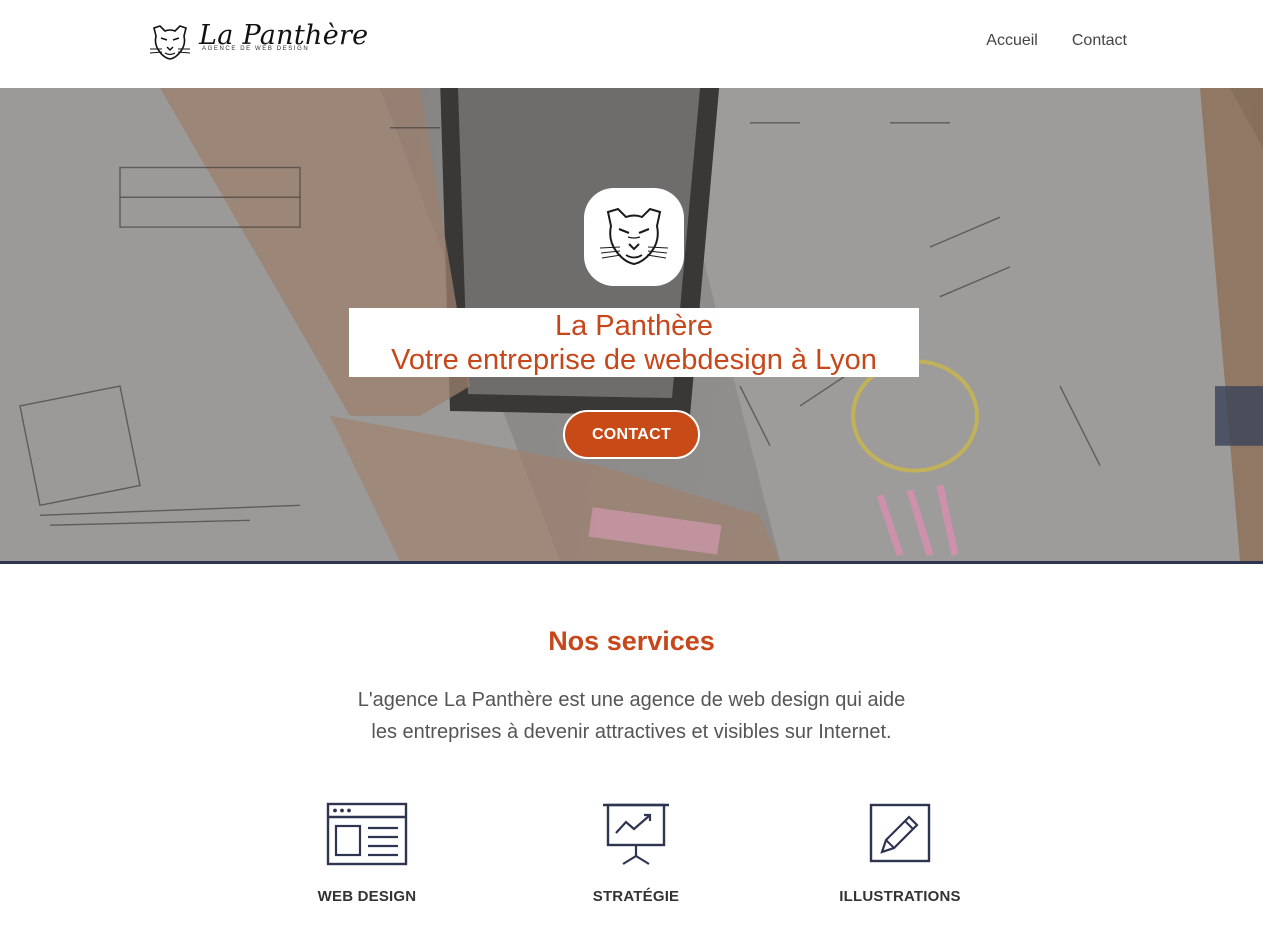 The width and height of the screenshot is (1263, 925). What do you see at coordinates (1056, 41) in the screenshot?
I see `main-nav: Accueil Contact` at bounding box center [1056, 41].